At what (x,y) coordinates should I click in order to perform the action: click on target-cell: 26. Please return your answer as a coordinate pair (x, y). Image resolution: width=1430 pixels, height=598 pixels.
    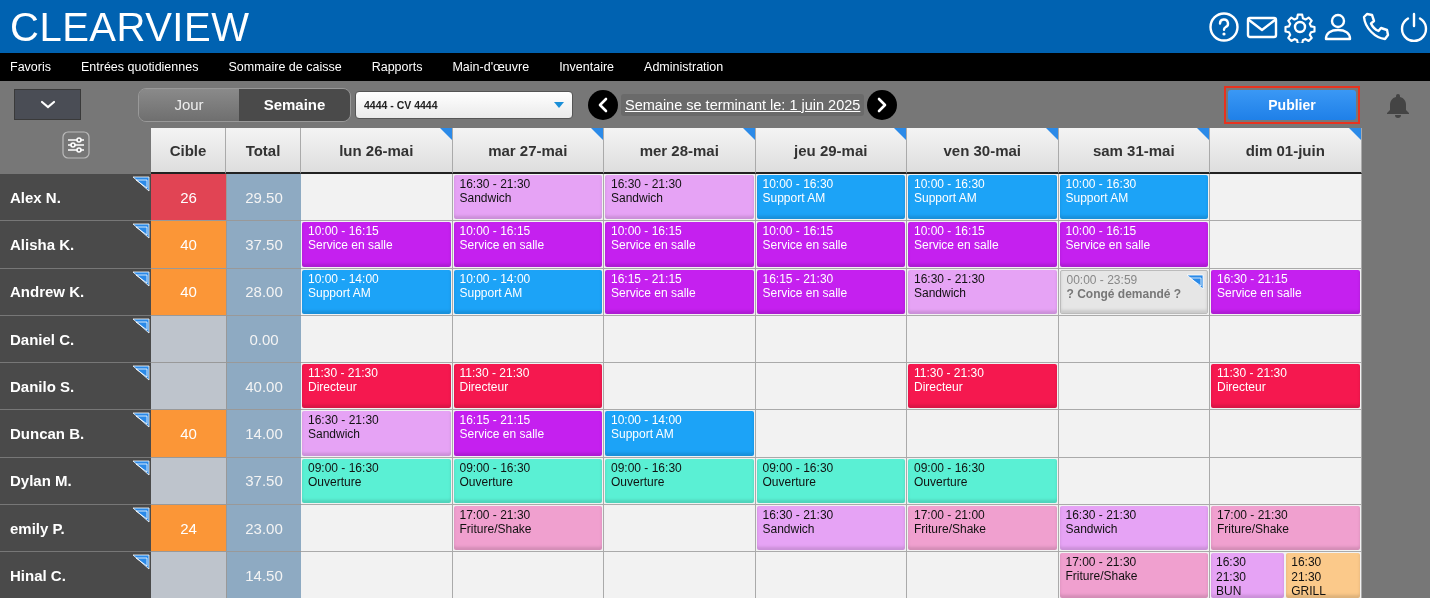
    Looking at the image, I should click on (188, 198).